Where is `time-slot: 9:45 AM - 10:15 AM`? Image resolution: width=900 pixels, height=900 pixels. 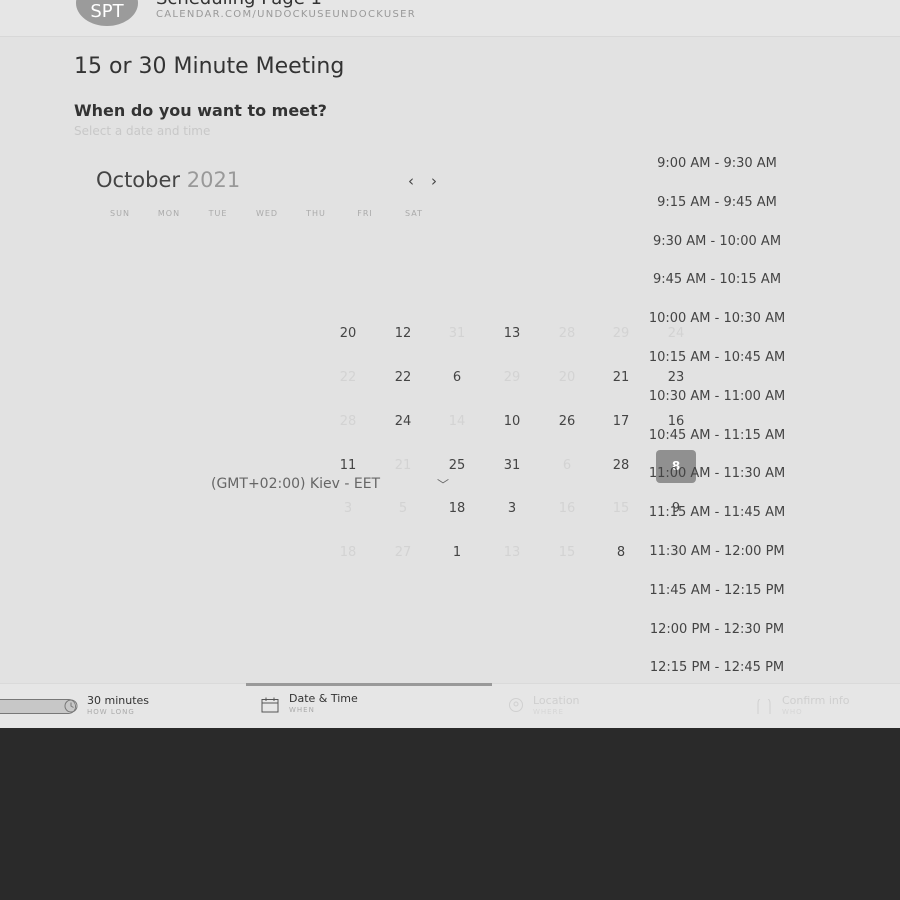
time-slot: 9:45 AM - 10:15 AM is located at coordinates (717, 280).